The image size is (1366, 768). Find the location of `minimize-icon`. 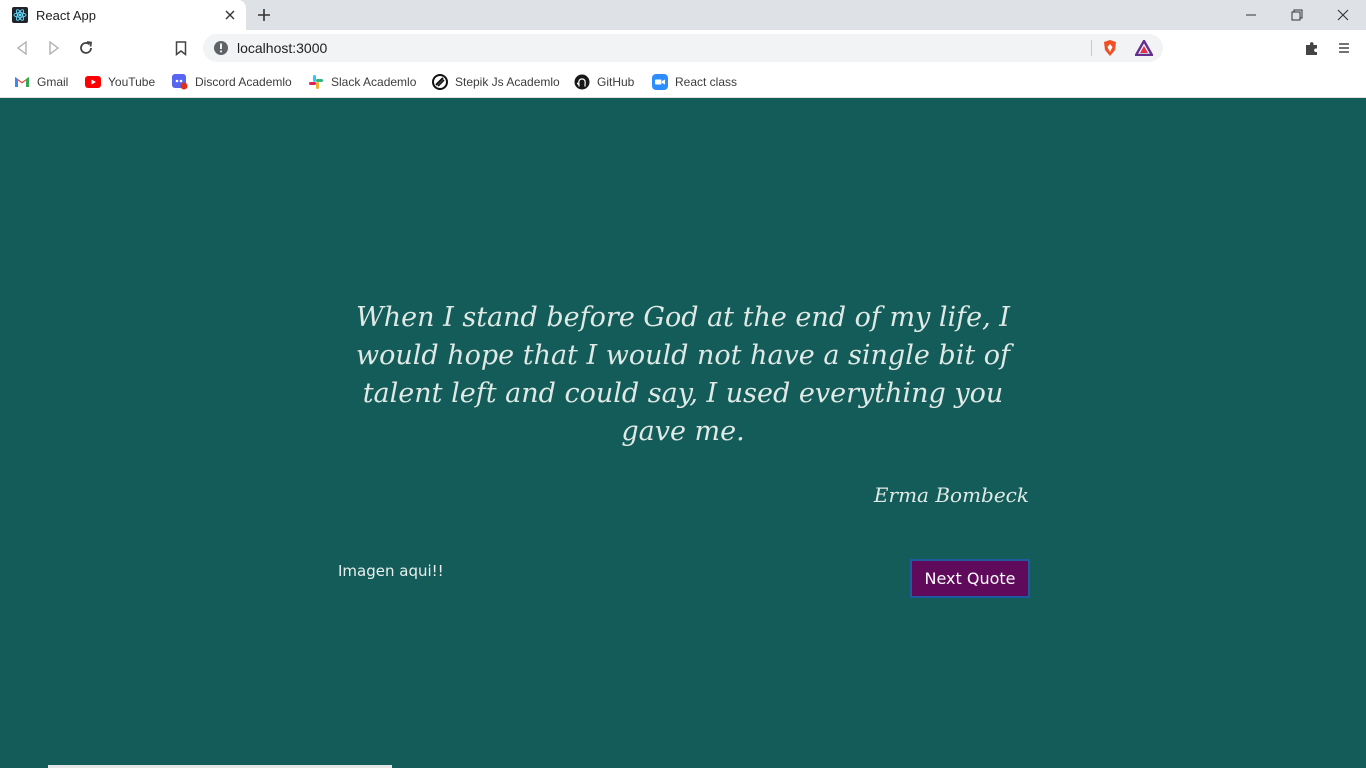

minimize-icon is located at coordinates (1251, 15).